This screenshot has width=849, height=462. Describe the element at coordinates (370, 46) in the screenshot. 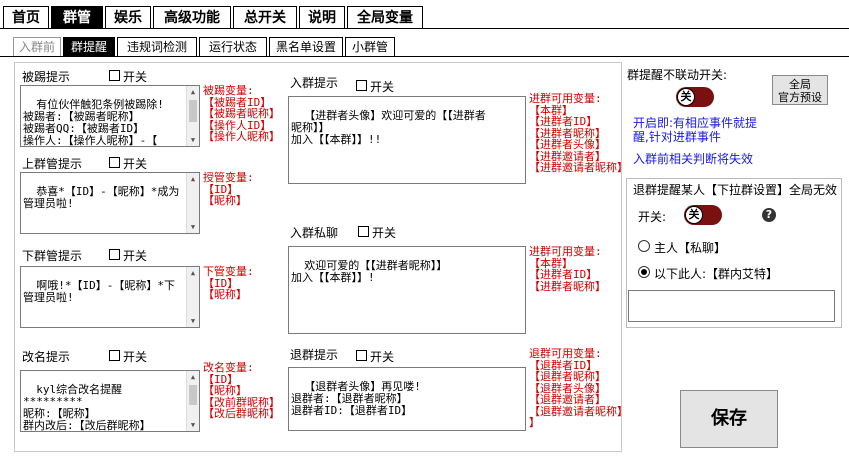

I see `subtab-mini-manage: 小群管` at that location.